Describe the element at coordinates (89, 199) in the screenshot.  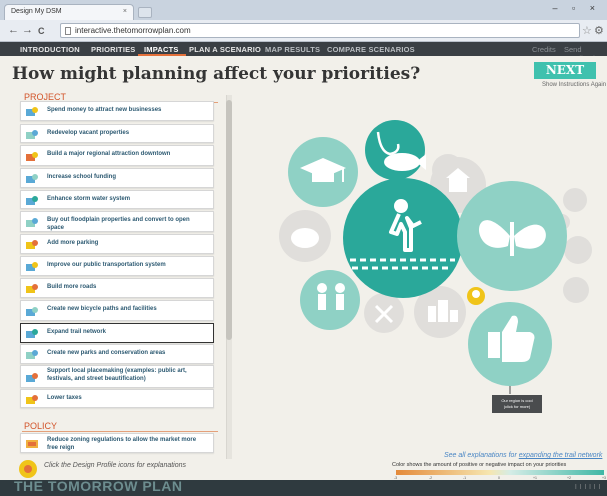
I see `list-item-label: Enhance storm water system` at that location.